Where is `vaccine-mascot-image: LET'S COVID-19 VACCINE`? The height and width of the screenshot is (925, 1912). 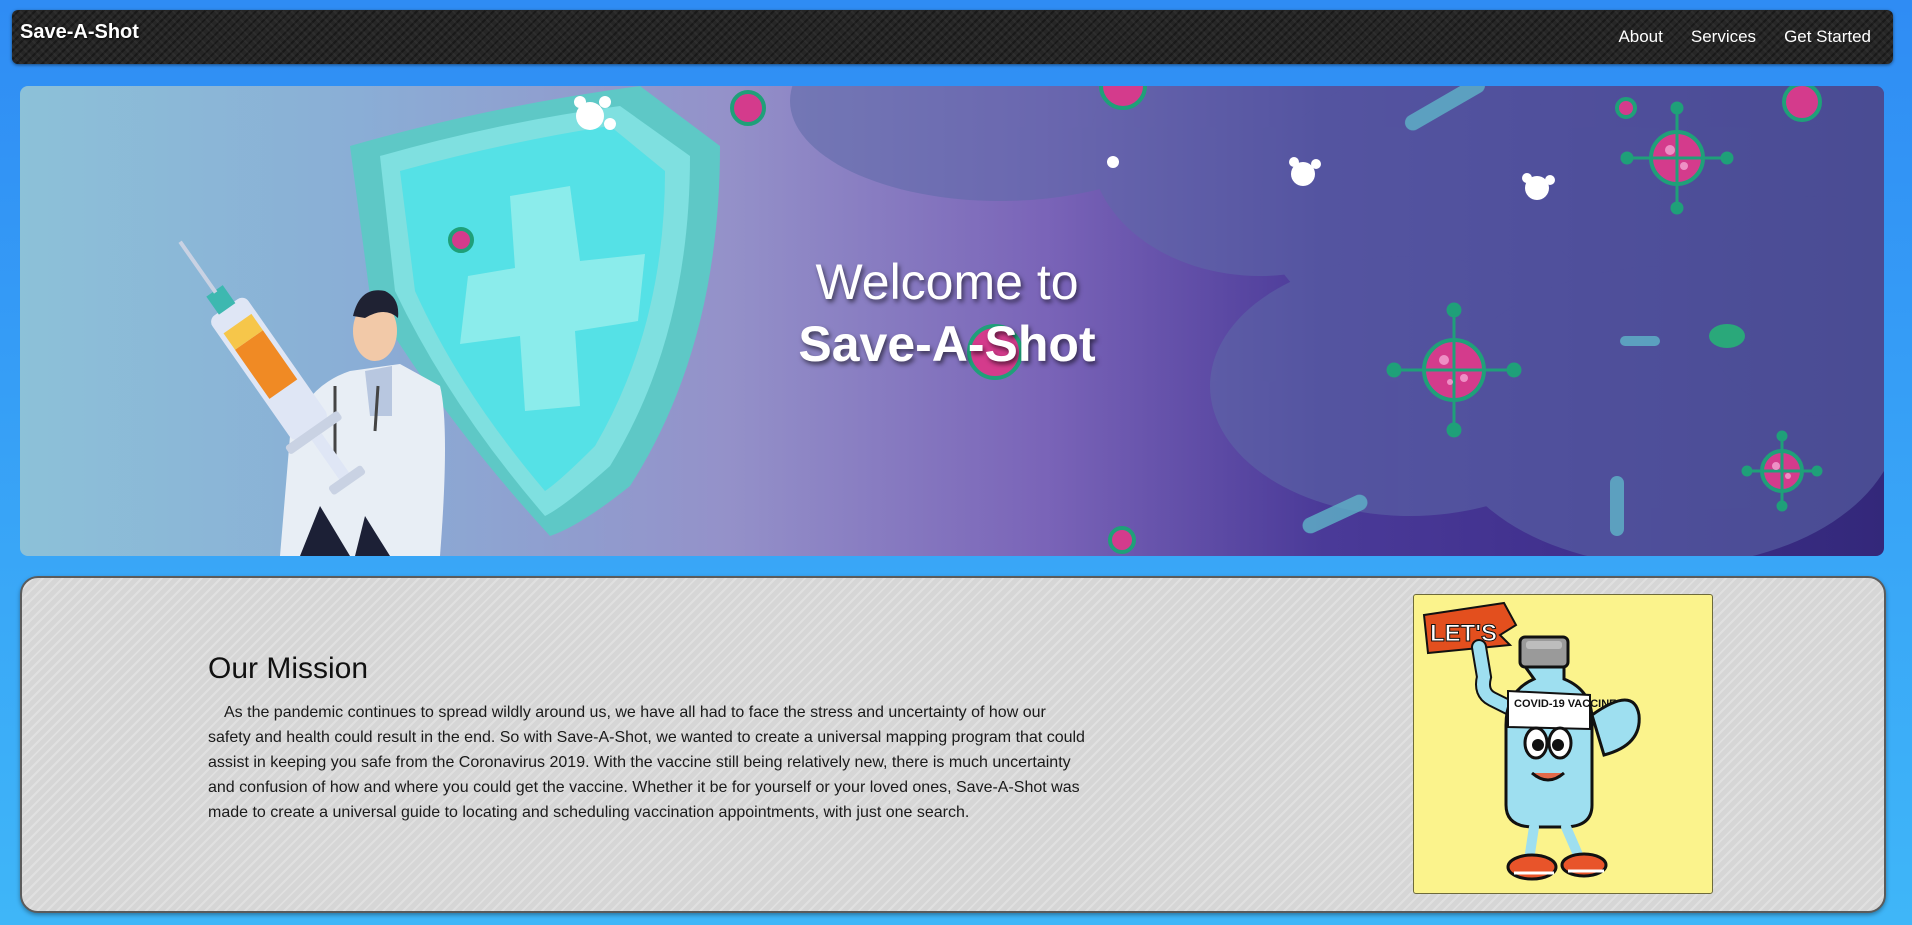 vaccine-mascot-image: LET'S COVID-19 VACCINE is located at coordinates (1563, 744).